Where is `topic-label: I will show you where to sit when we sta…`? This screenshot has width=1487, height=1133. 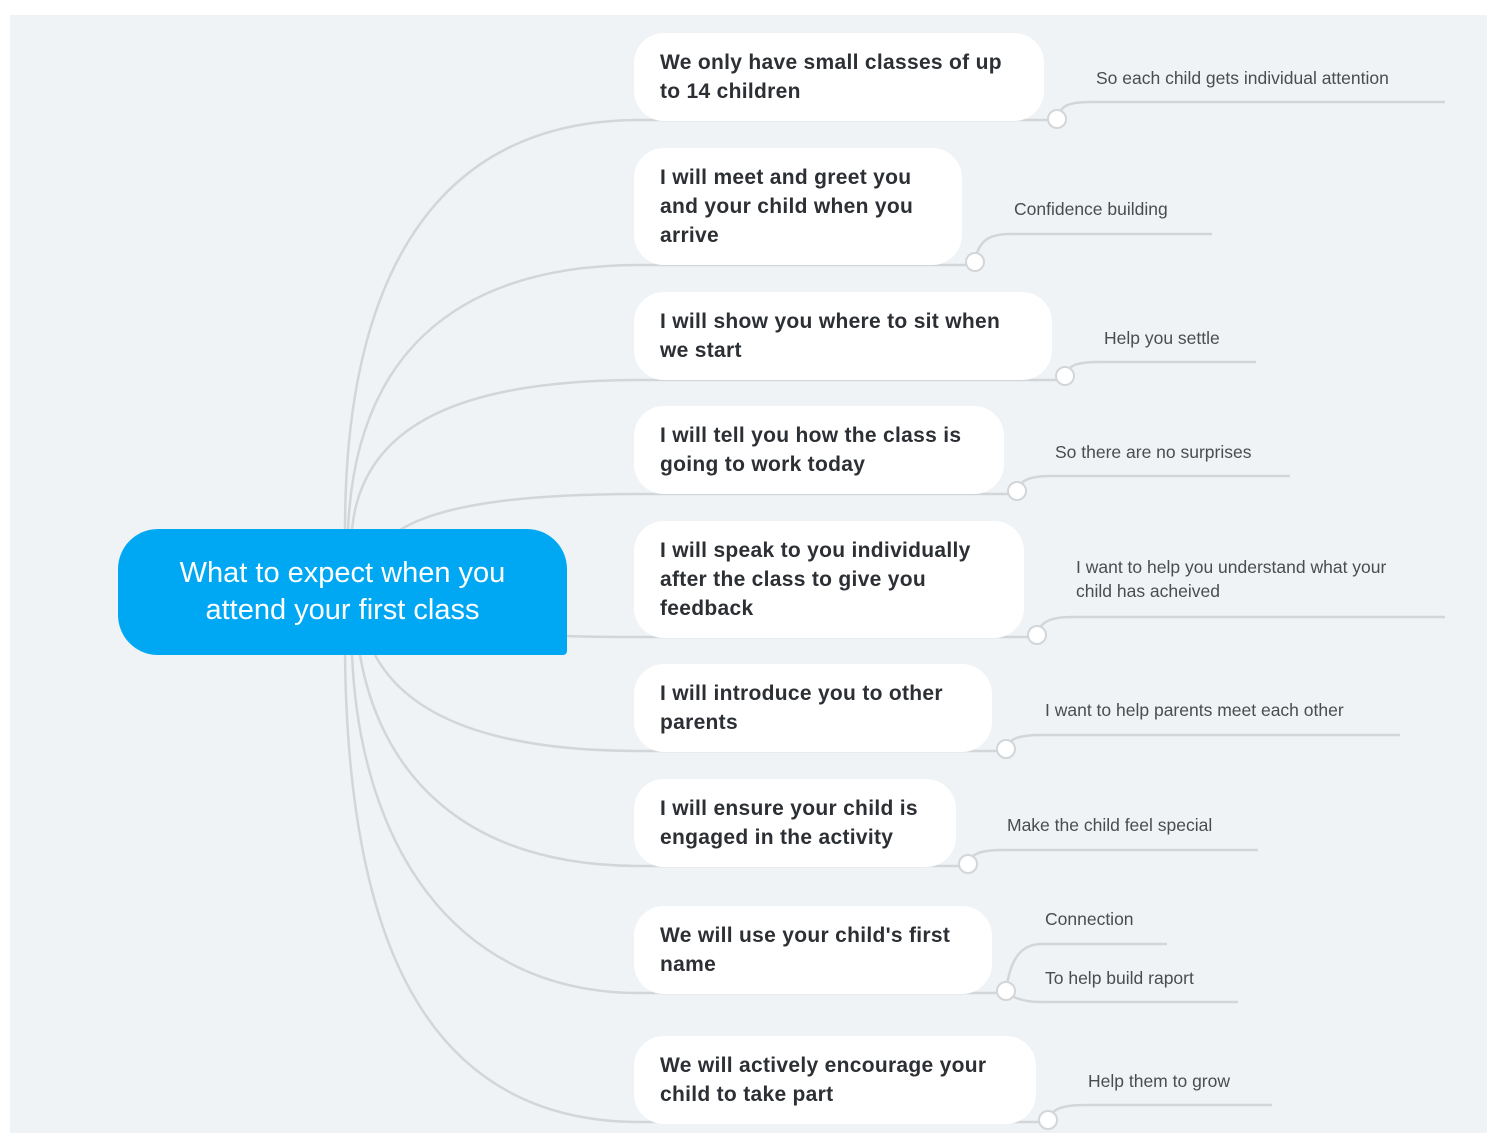 topic-label: I will show you where to sit when we sta… is located at coordinates (830, 336).